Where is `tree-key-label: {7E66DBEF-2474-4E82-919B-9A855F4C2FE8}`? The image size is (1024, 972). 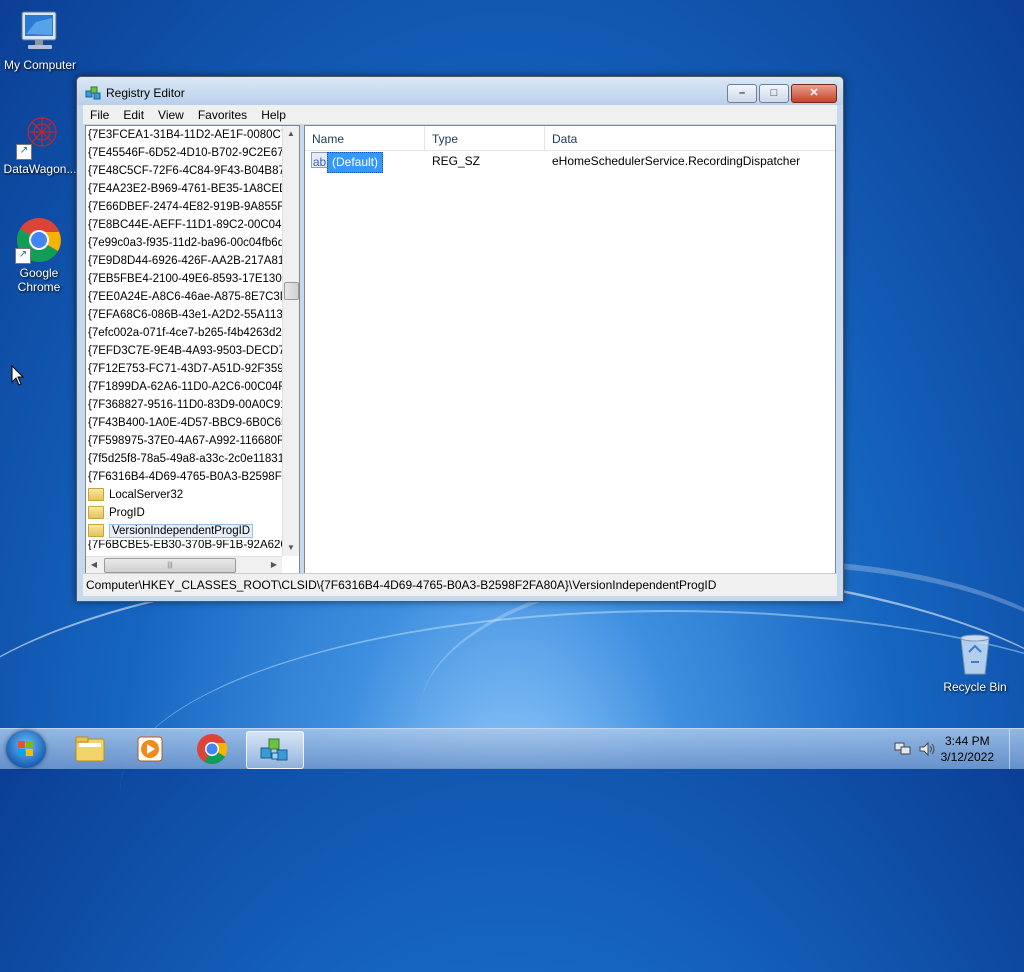 tree-key-label: {7E66DBEF-2474-4E82-919B-9A855F4C2FE8} is located at coordinates (193, 207).